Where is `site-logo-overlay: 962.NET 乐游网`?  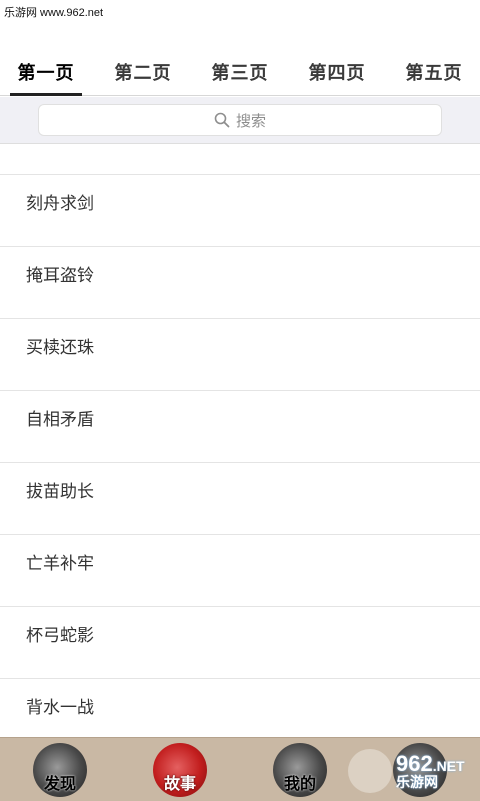
site-logo-overlay: 962.NET 乐游网 is located at coordinates (411, 771).